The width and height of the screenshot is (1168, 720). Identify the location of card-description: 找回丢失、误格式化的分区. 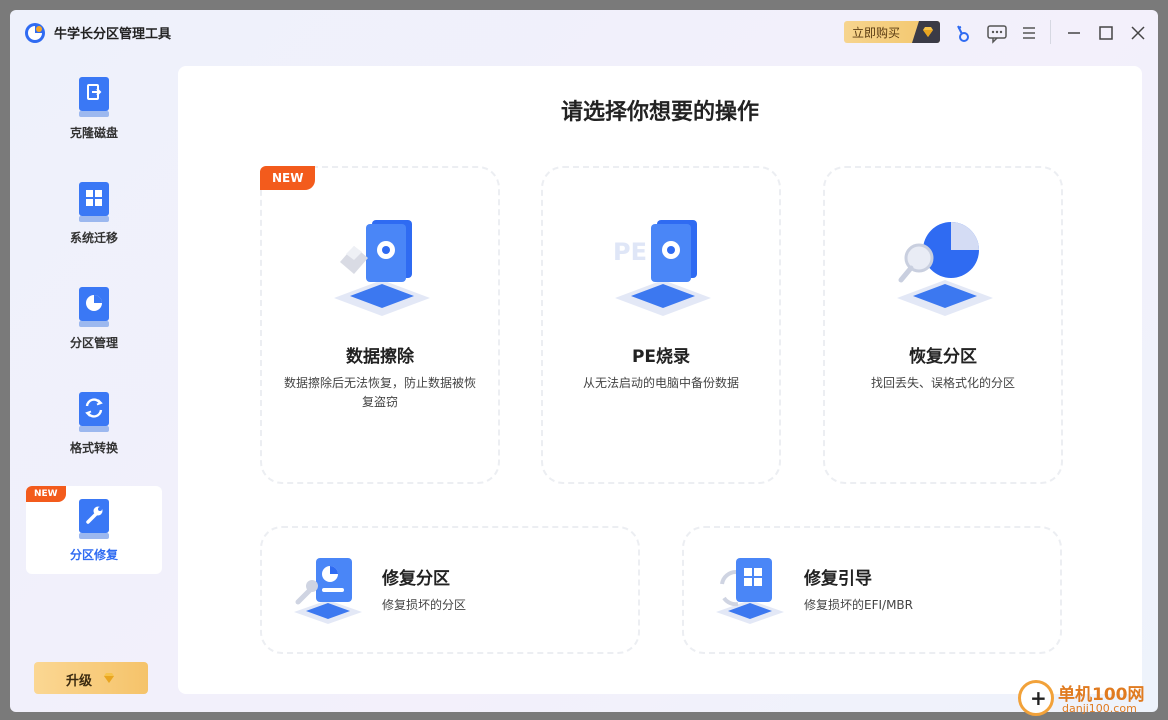
(942, 383).